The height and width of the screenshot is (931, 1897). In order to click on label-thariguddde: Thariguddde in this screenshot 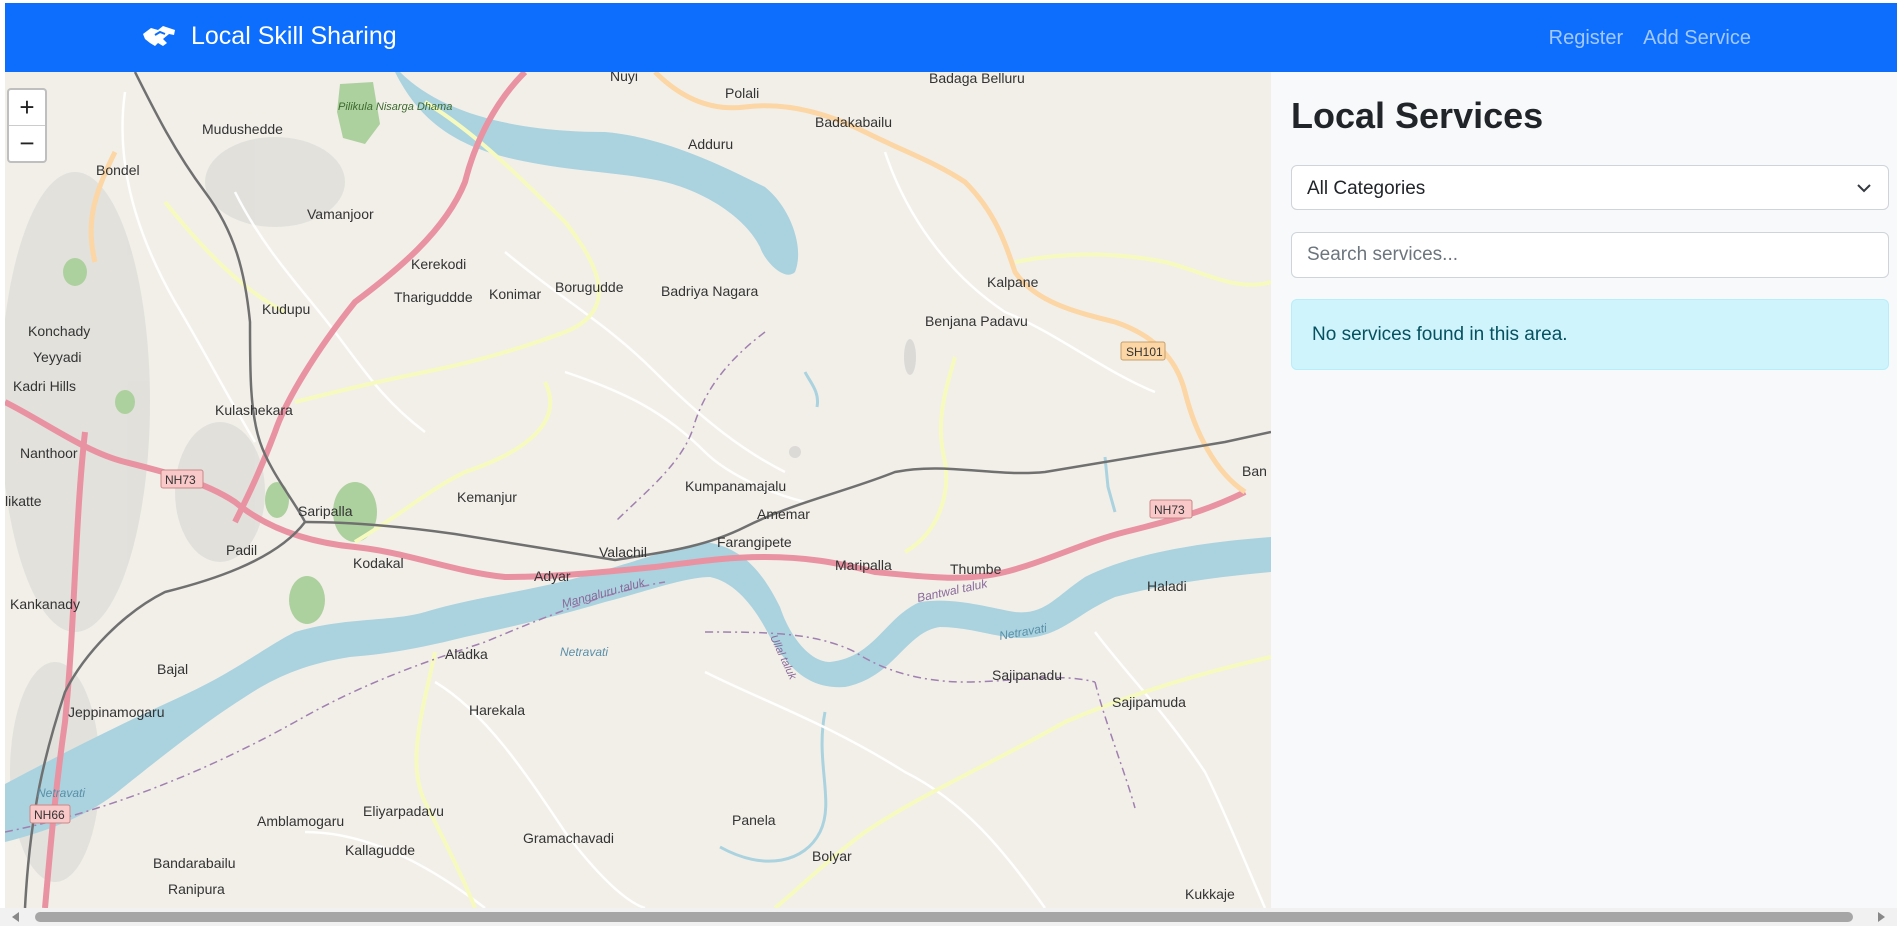, I will do `click(433, 297)`.